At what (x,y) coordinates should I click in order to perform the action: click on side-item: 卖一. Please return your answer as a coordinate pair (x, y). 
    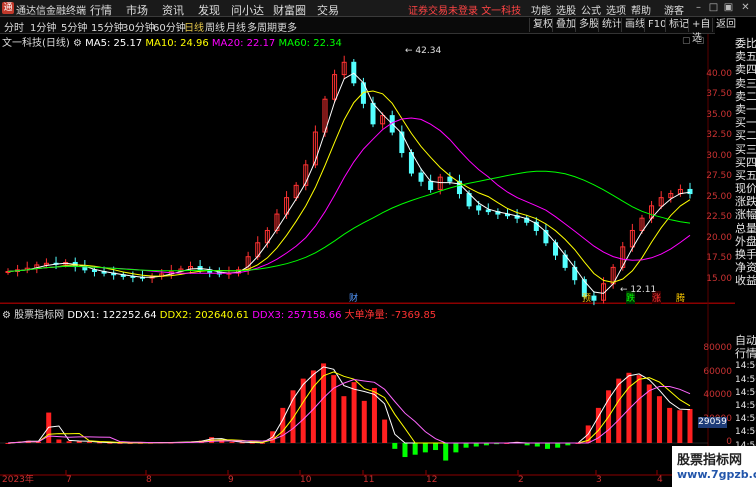
    Looking at the image, I should click on (745, 109).